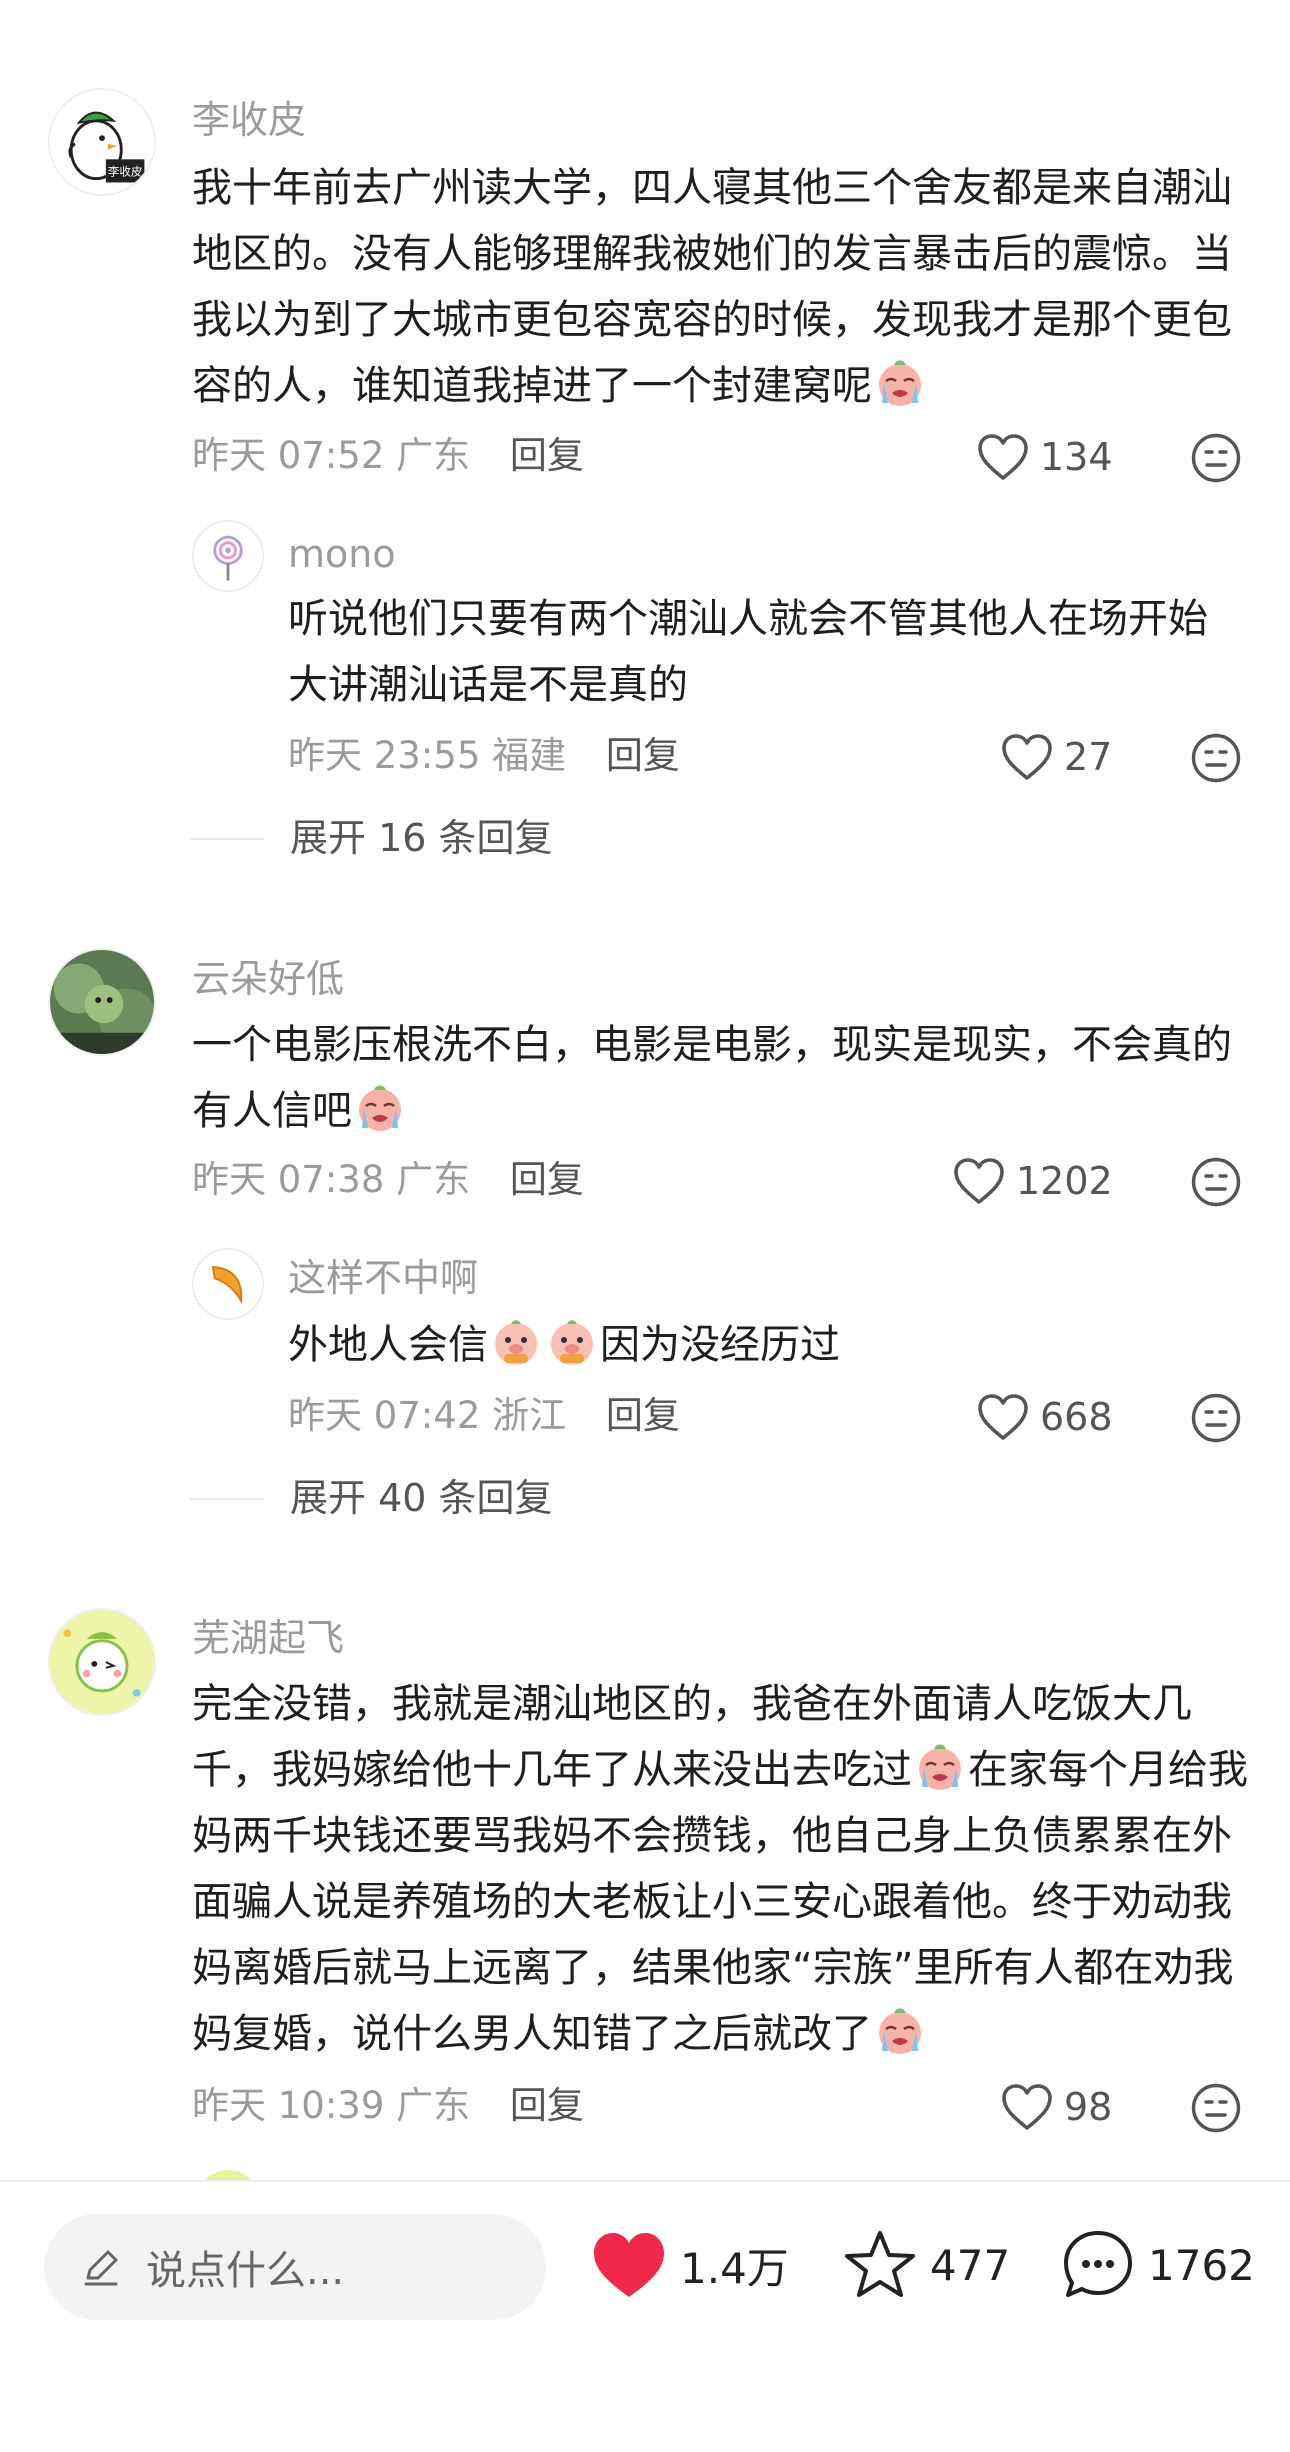  What do you see at coordinates (1088, 757) in the screenshot?
I see `like-count: 27` at bounding box center [1088, 757].